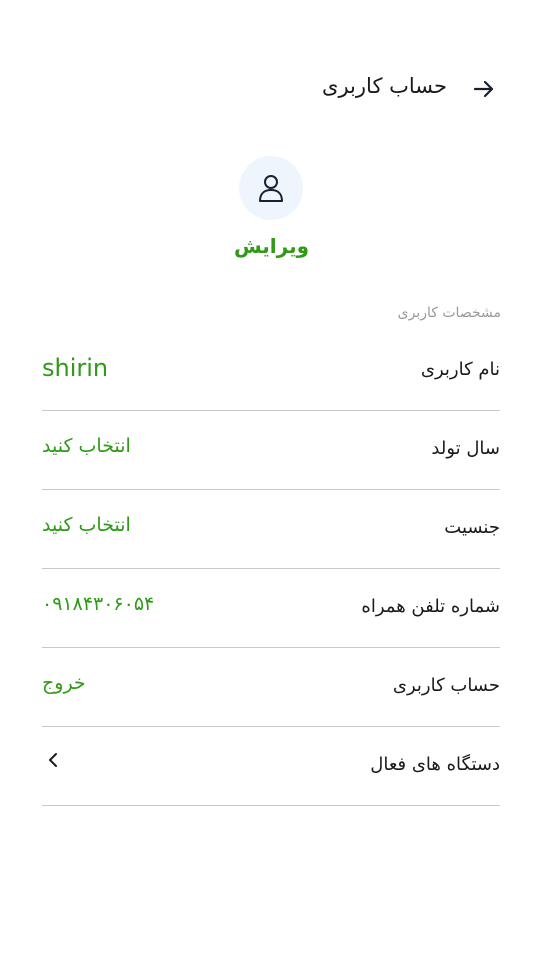  What do you see at coordinates (472, 527) in the screenshot?
I see `gender-label: جنسیت` at bounding box center [472, 527].